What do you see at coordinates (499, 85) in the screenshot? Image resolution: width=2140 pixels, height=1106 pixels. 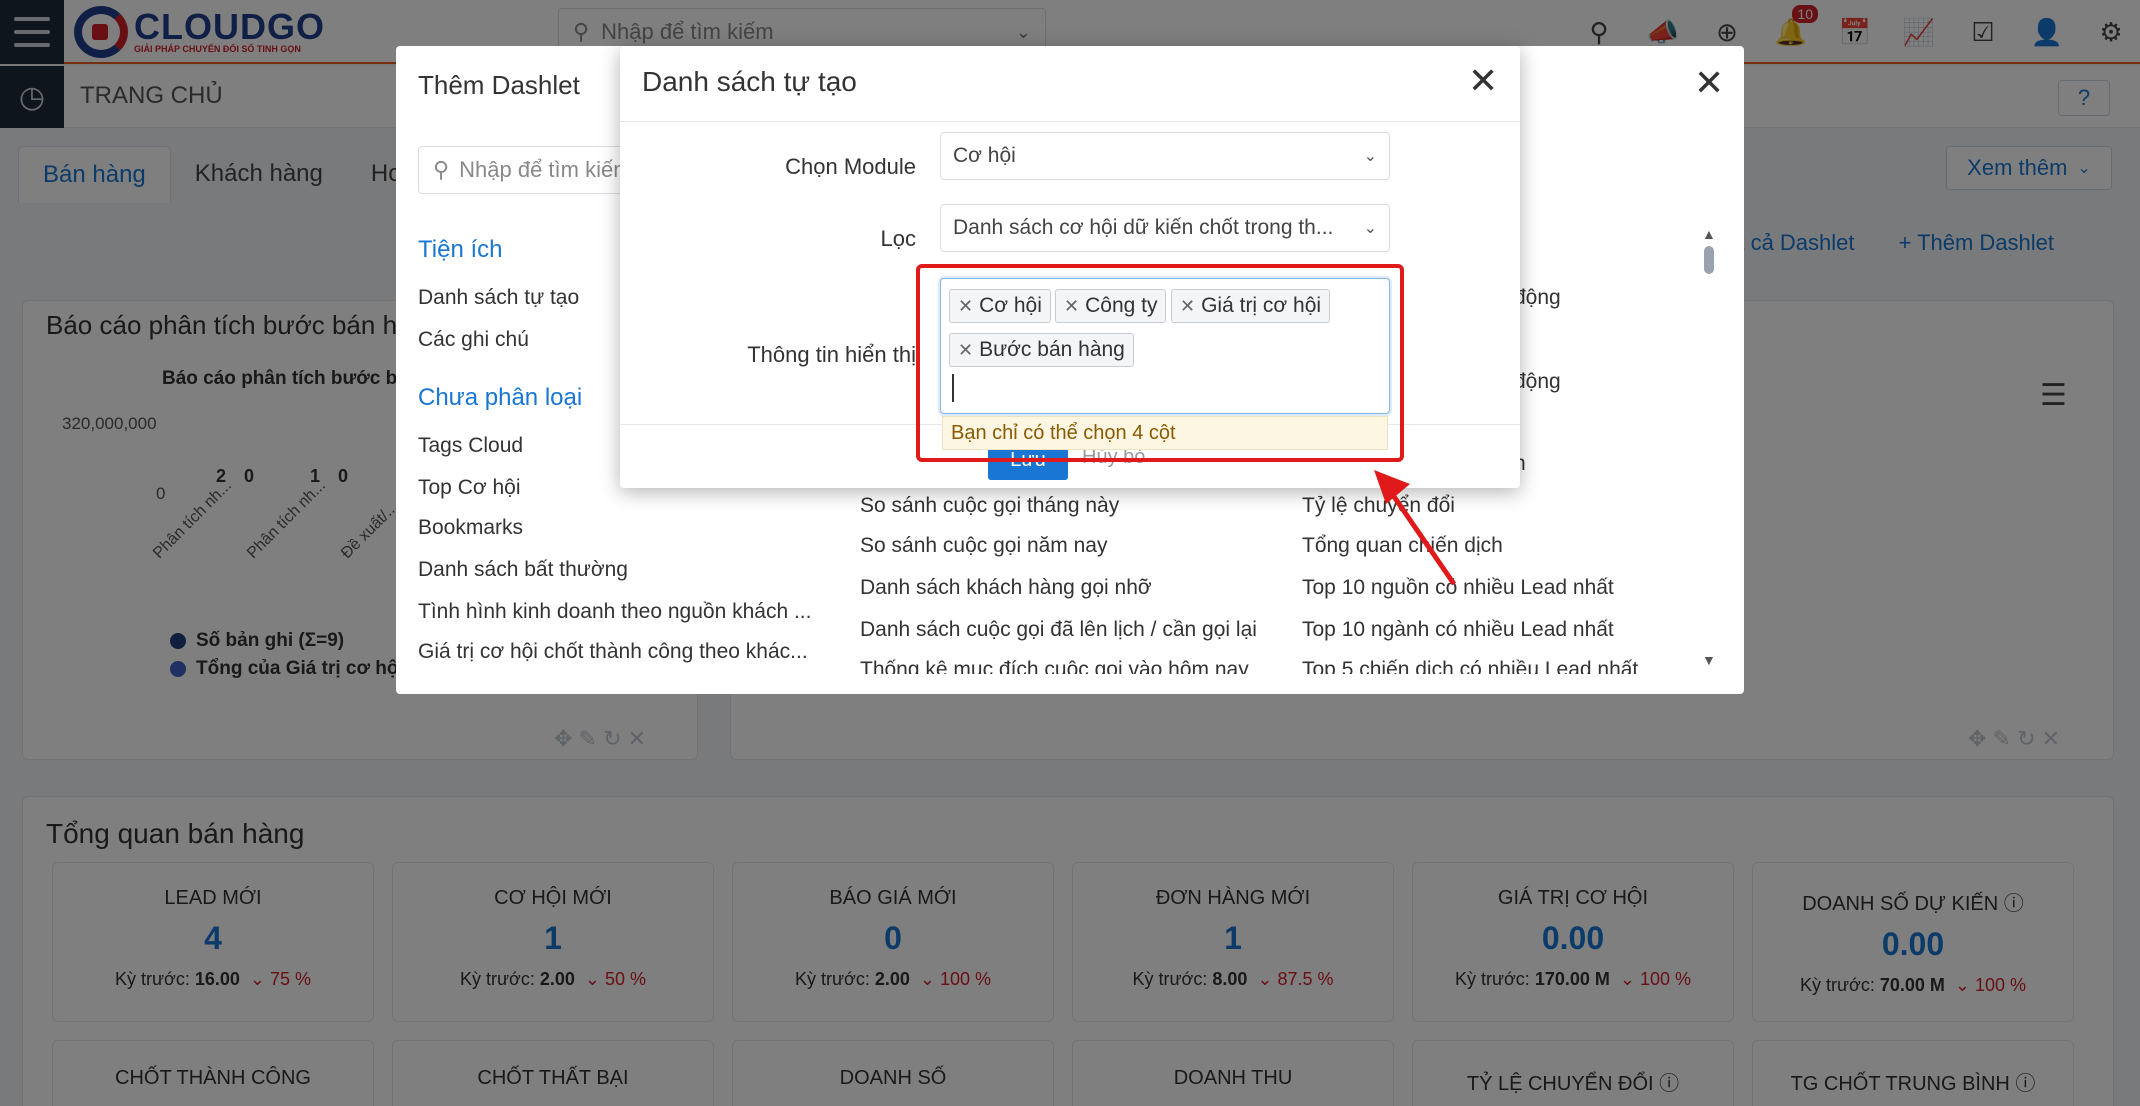 I see `add-dashlet-modal-title: Thêm Dashlet` at bounding box center [499, 85].